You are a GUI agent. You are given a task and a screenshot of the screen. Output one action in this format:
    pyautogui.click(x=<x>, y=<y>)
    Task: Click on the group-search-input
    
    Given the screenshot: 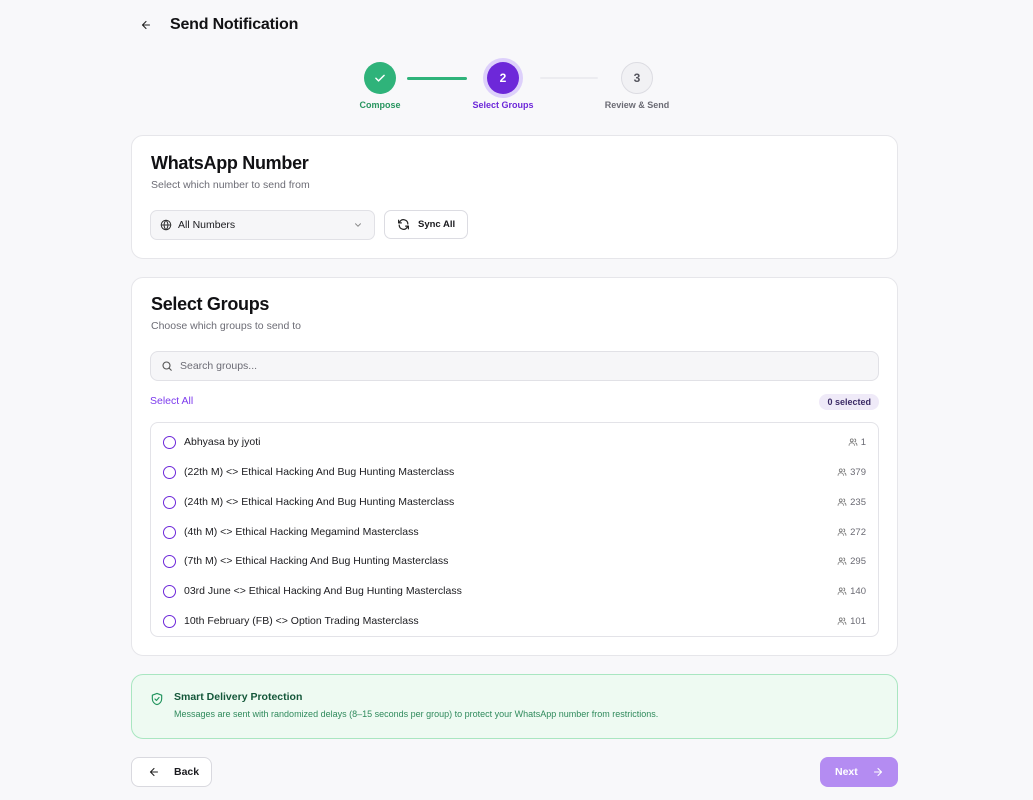 What is the action you would take?
    pyautogui.click(x=520, y=366)
    